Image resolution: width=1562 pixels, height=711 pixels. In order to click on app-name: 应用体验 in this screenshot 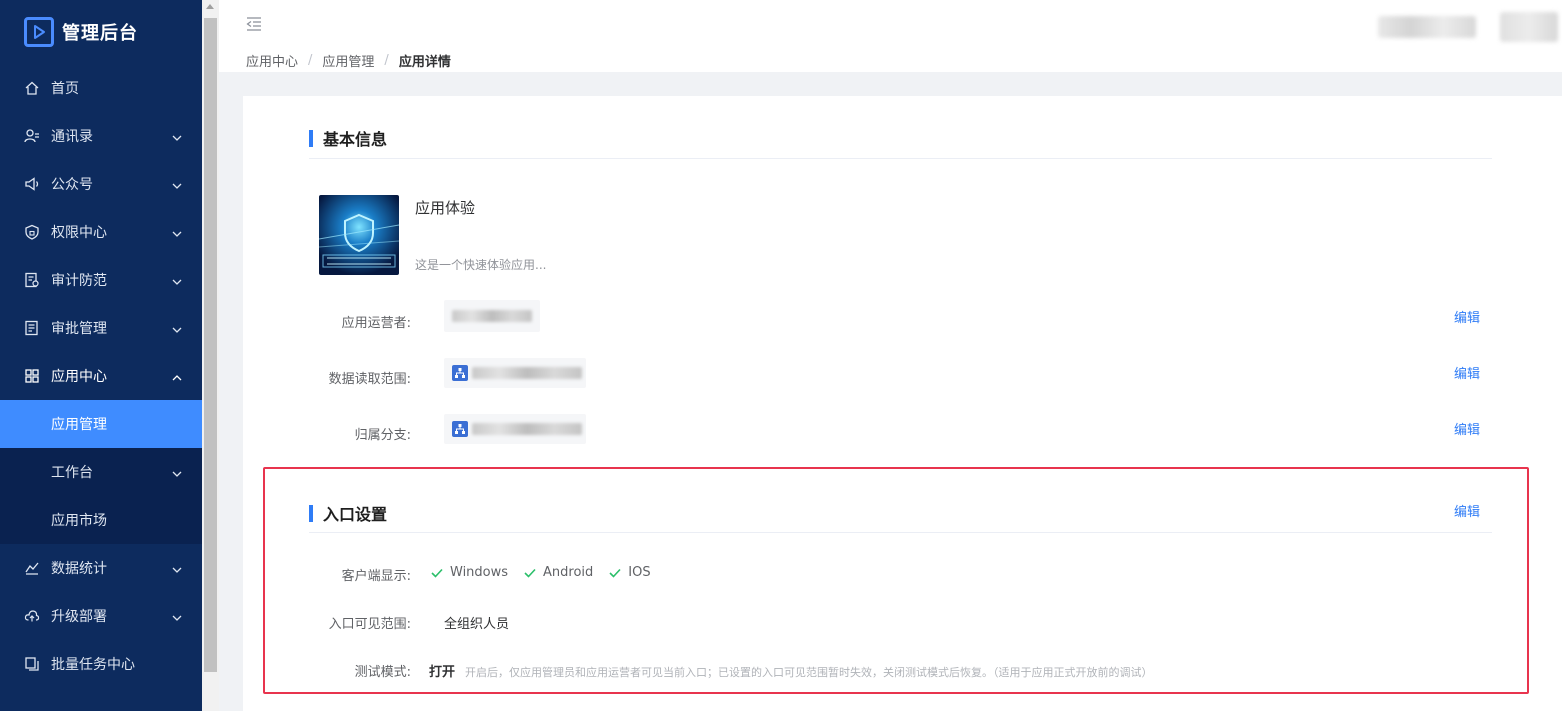, I will do `click(445, 208)`.